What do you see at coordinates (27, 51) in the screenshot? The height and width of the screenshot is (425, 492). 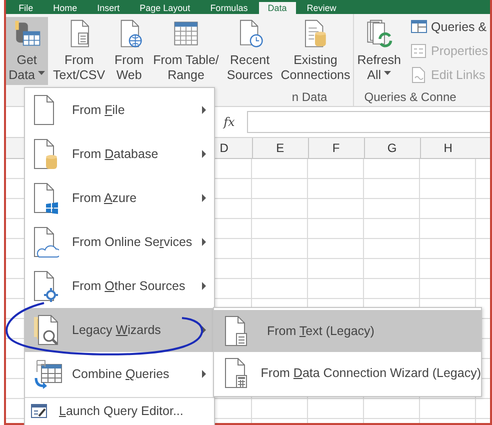 I see `ribbon-button: Get Data` at bounding box center [27, 51].